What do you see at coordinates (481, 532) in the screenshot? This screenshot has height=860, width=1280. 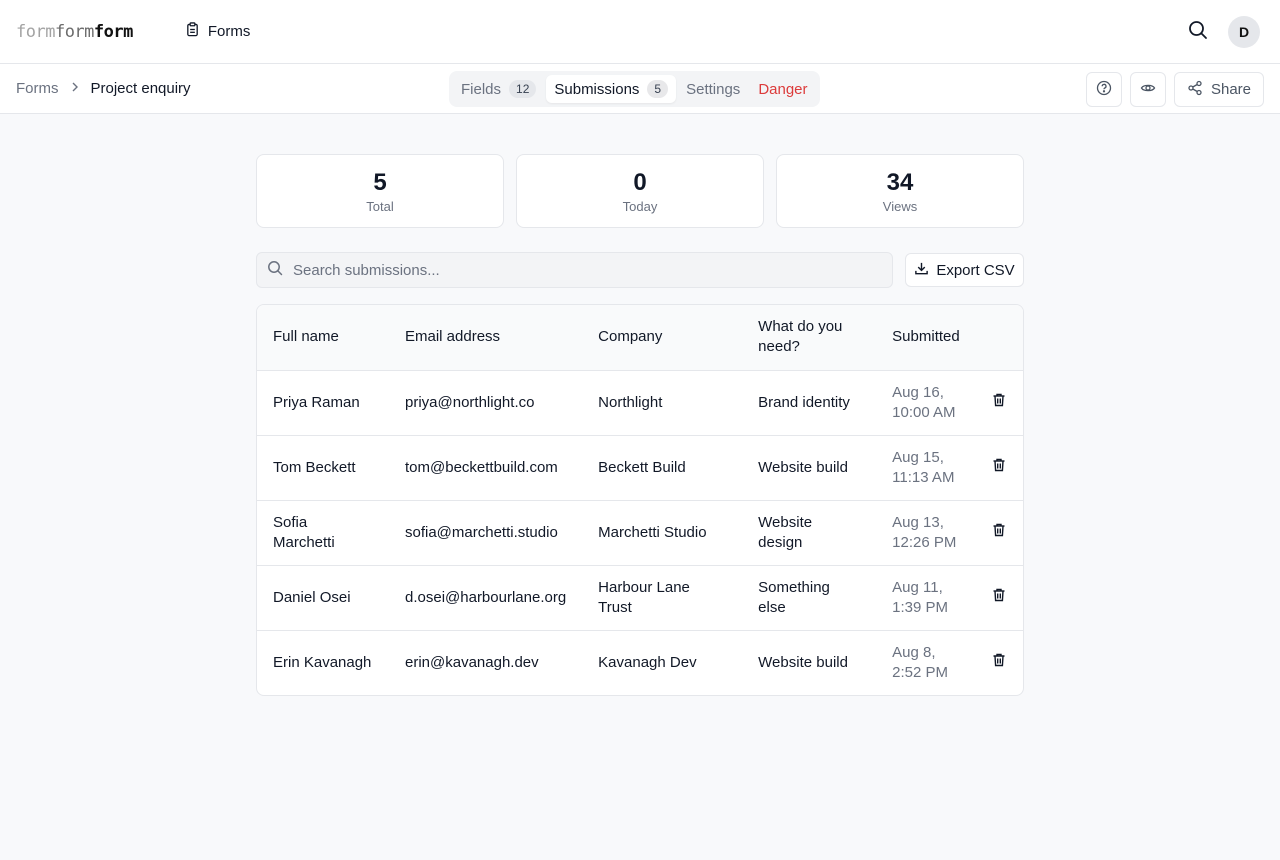 I see `cell-email: sofia@marchetti.studio` at bounding box center [481, 532].